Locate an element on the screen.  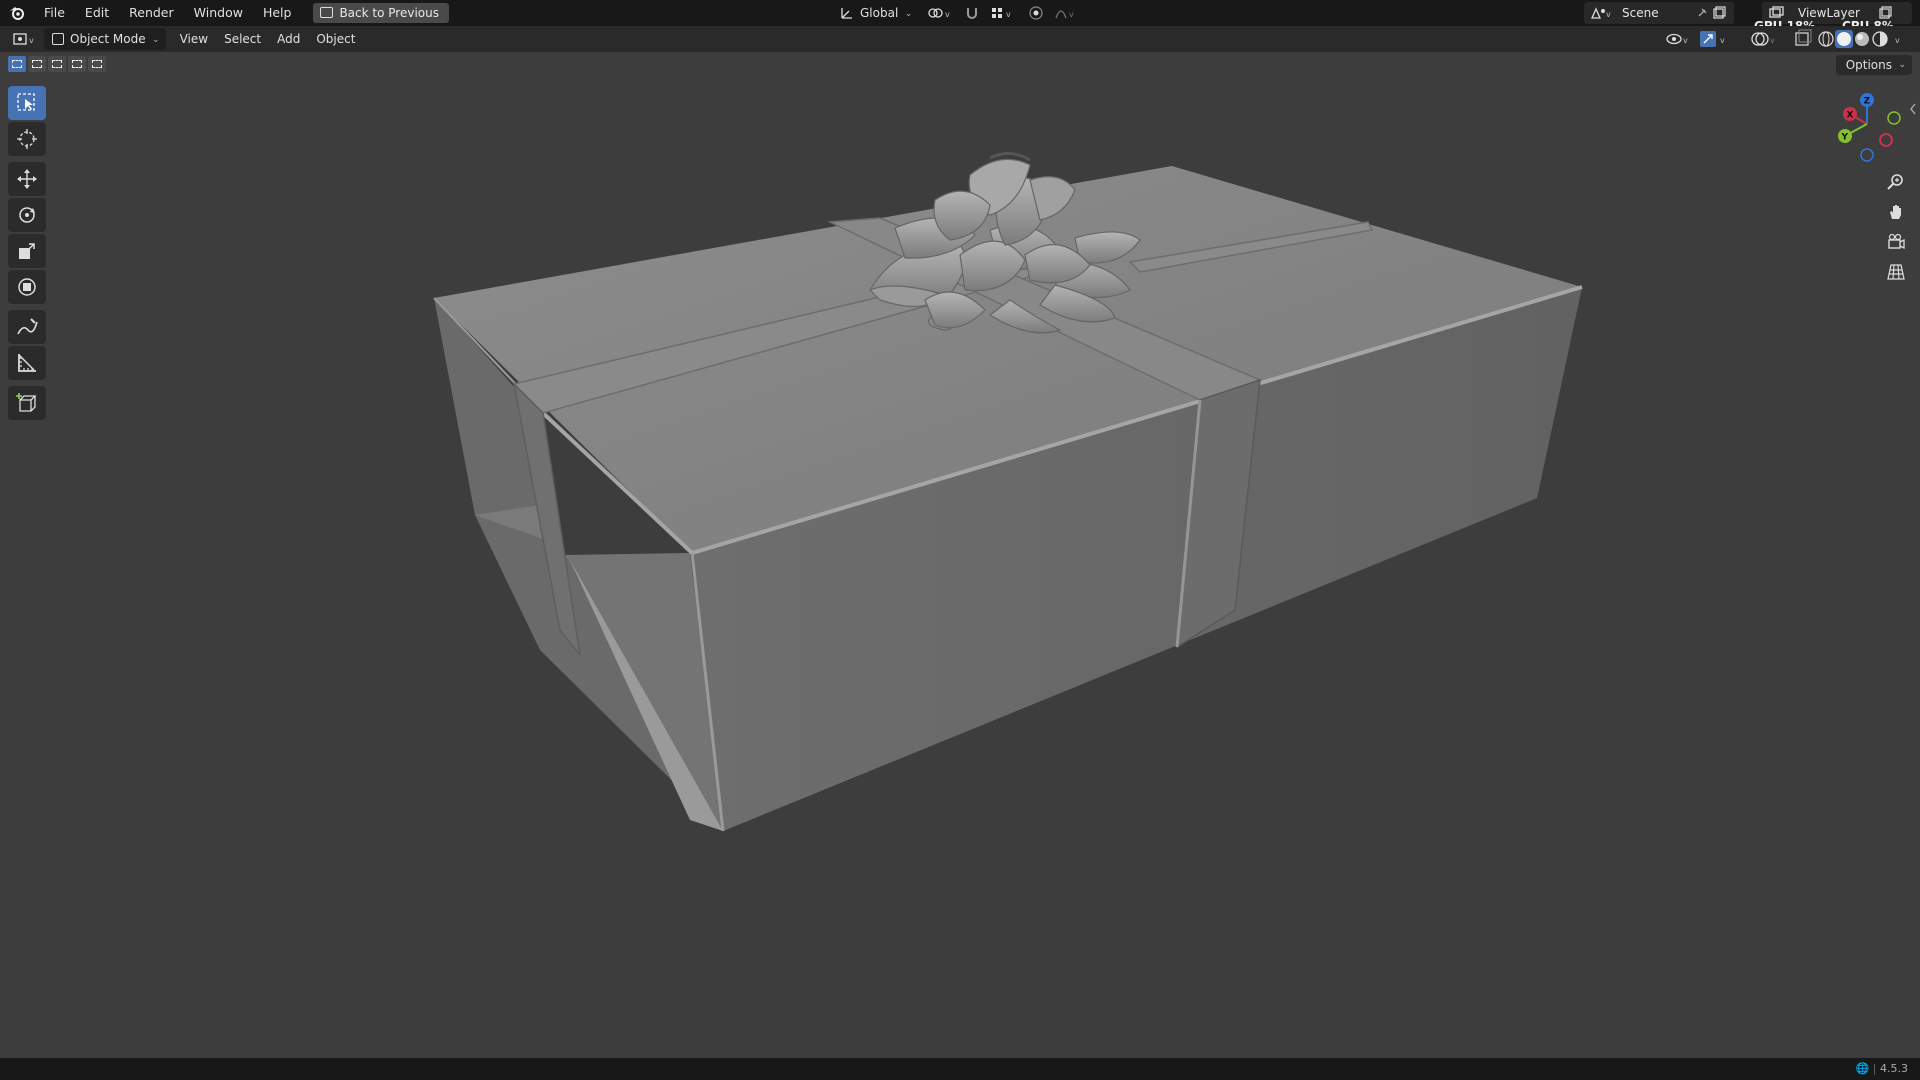
transform-orientation-label: Global is located at coordinates (879, 13).